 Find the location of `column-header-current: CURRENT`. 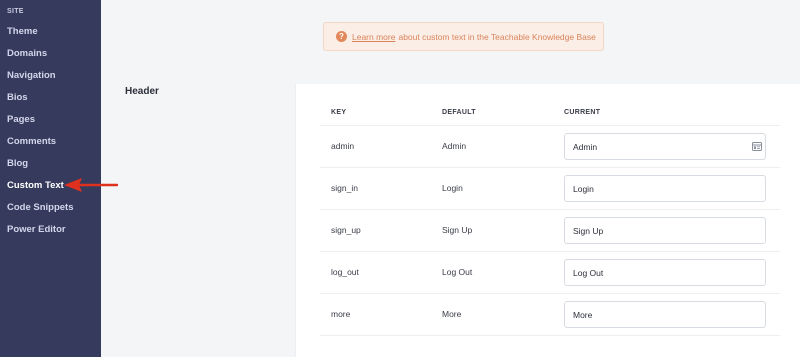

column-header-current: CURRENT is located at coordinates (582, 112).